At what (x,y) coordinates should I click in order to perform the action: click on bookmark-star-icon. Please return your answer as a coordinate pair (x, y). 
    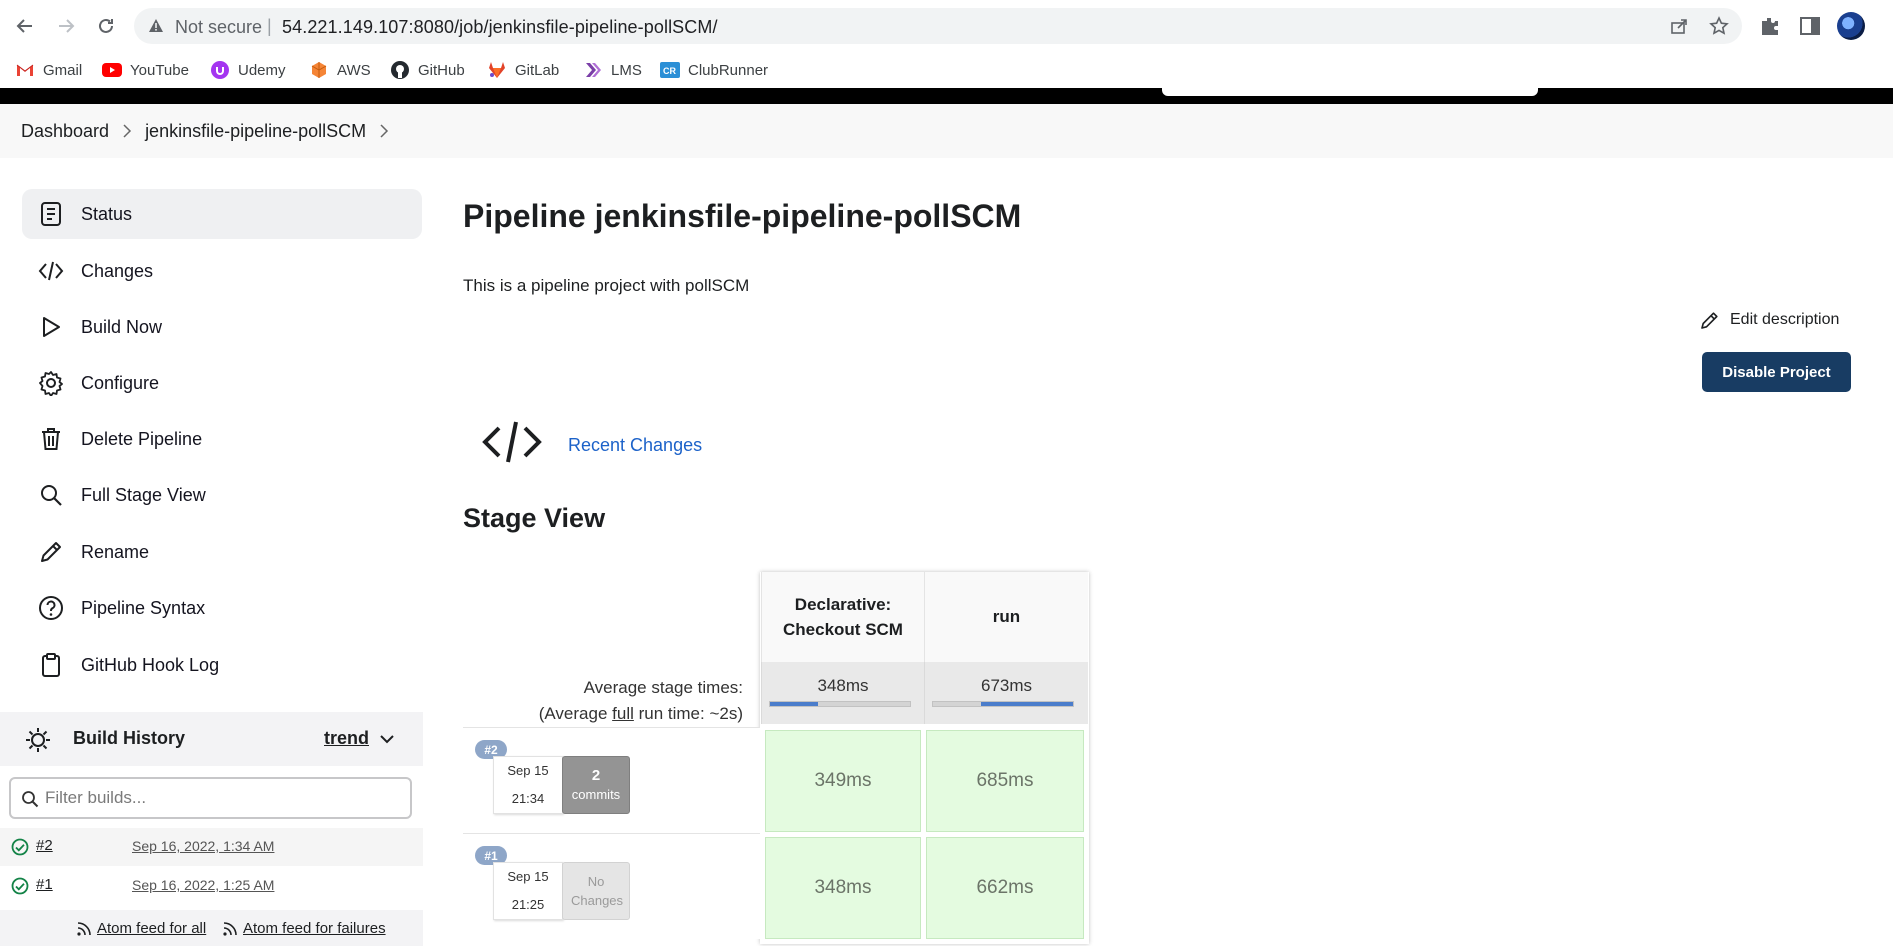
    Looking at the image, I should click on (1719, 26).